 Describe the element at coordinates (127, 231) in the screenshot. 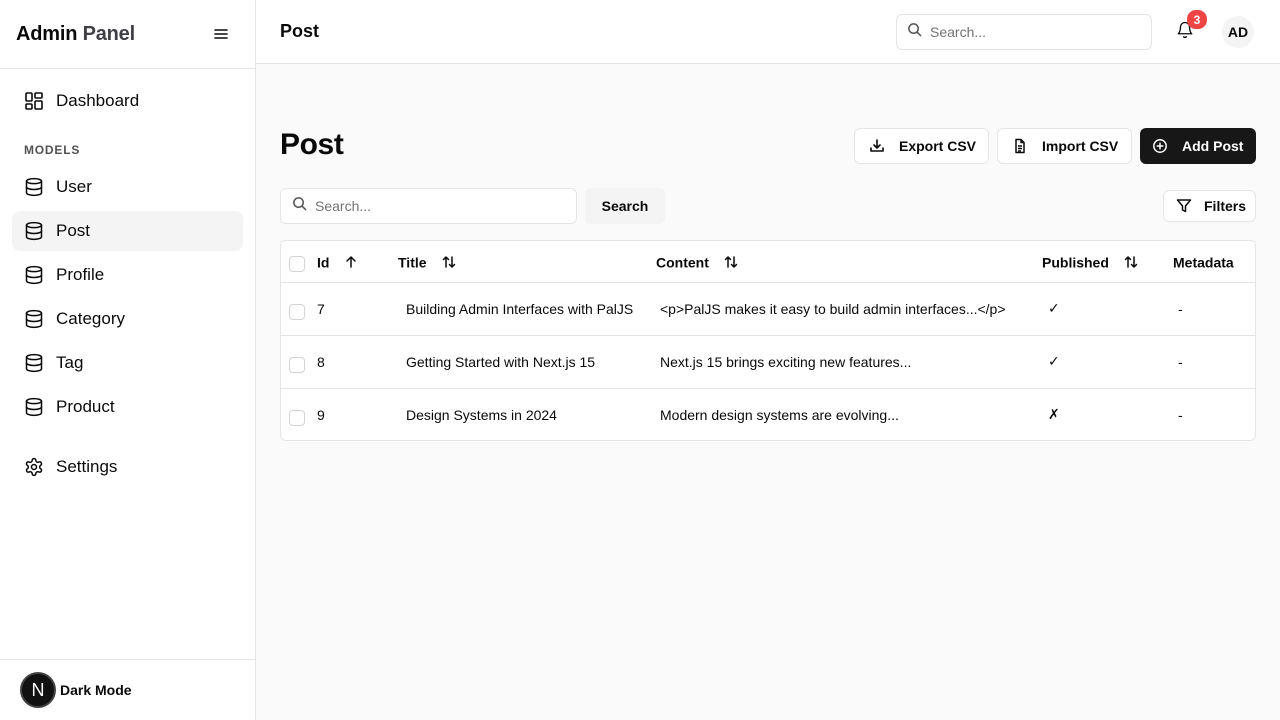

I see `sidebar-item-post: Post` at that location.